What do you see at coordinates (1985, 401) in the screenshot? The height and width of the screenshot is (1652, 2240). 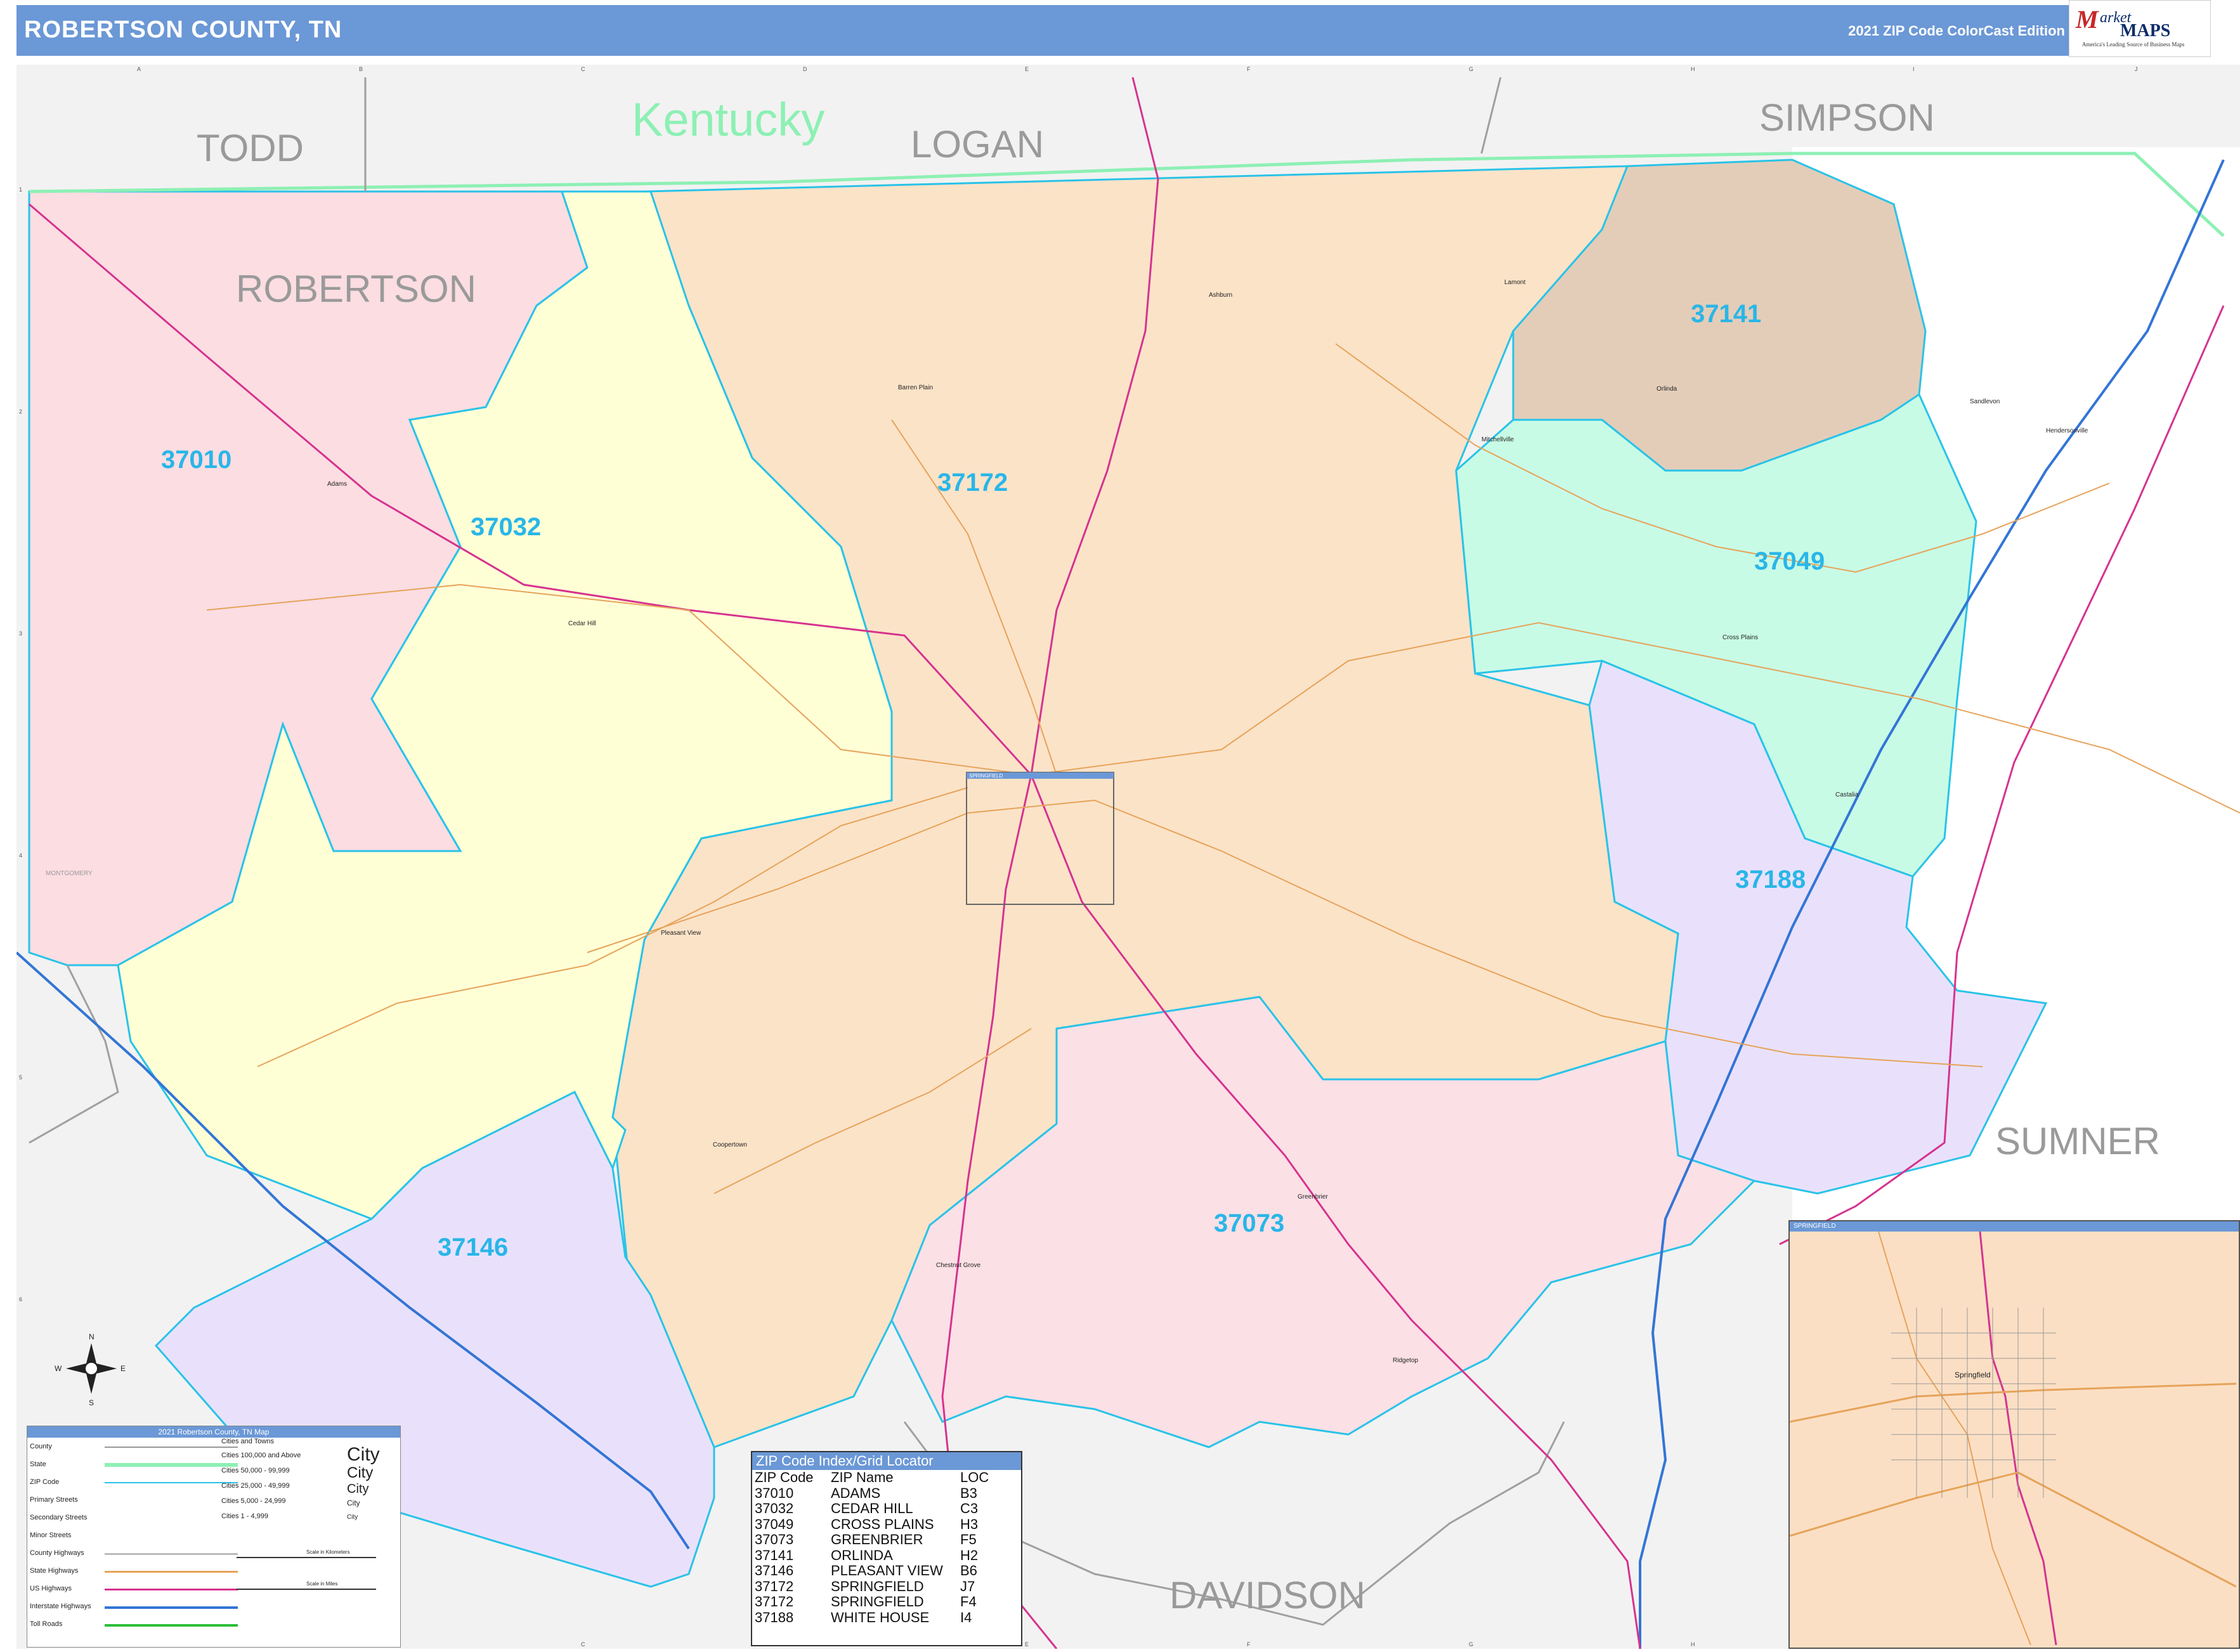 I see `town-sandlevon: Sandlevon` at bounding box center [1985, 401].